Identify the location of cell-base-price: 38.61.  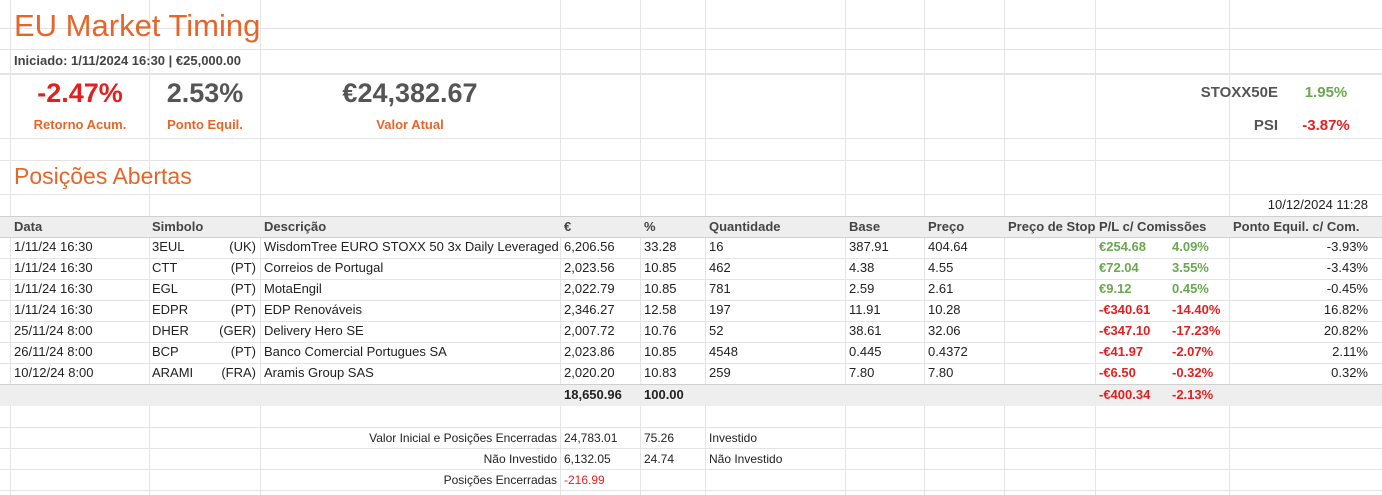
(865, 330).